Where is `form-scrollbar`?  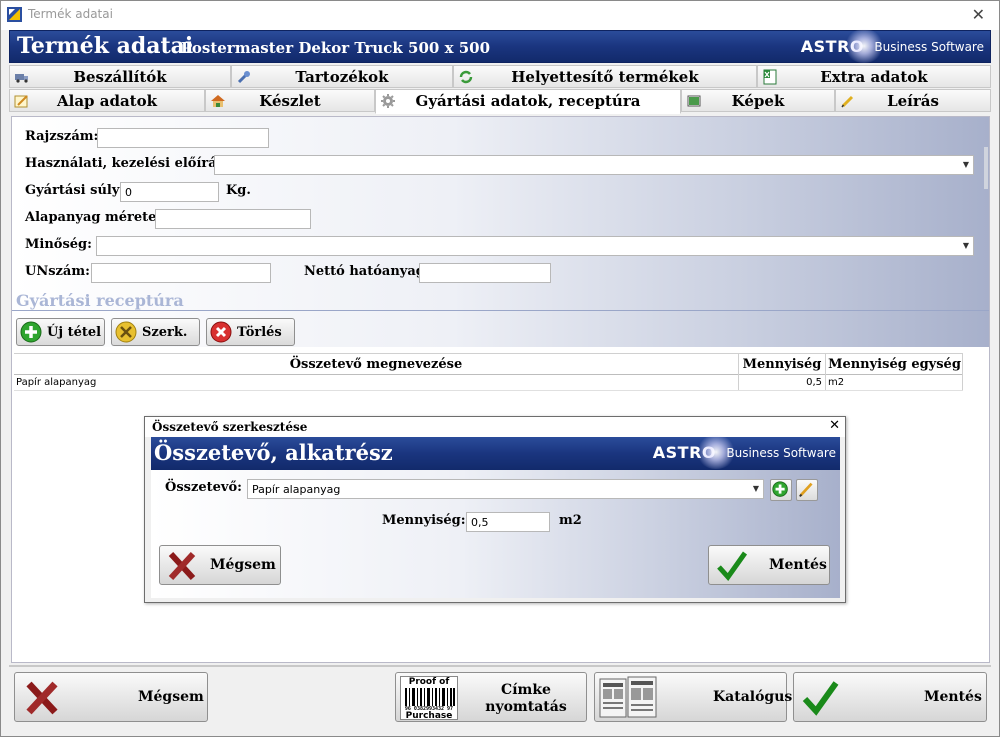
form-scrollbar is located at coordinates (986, 168).